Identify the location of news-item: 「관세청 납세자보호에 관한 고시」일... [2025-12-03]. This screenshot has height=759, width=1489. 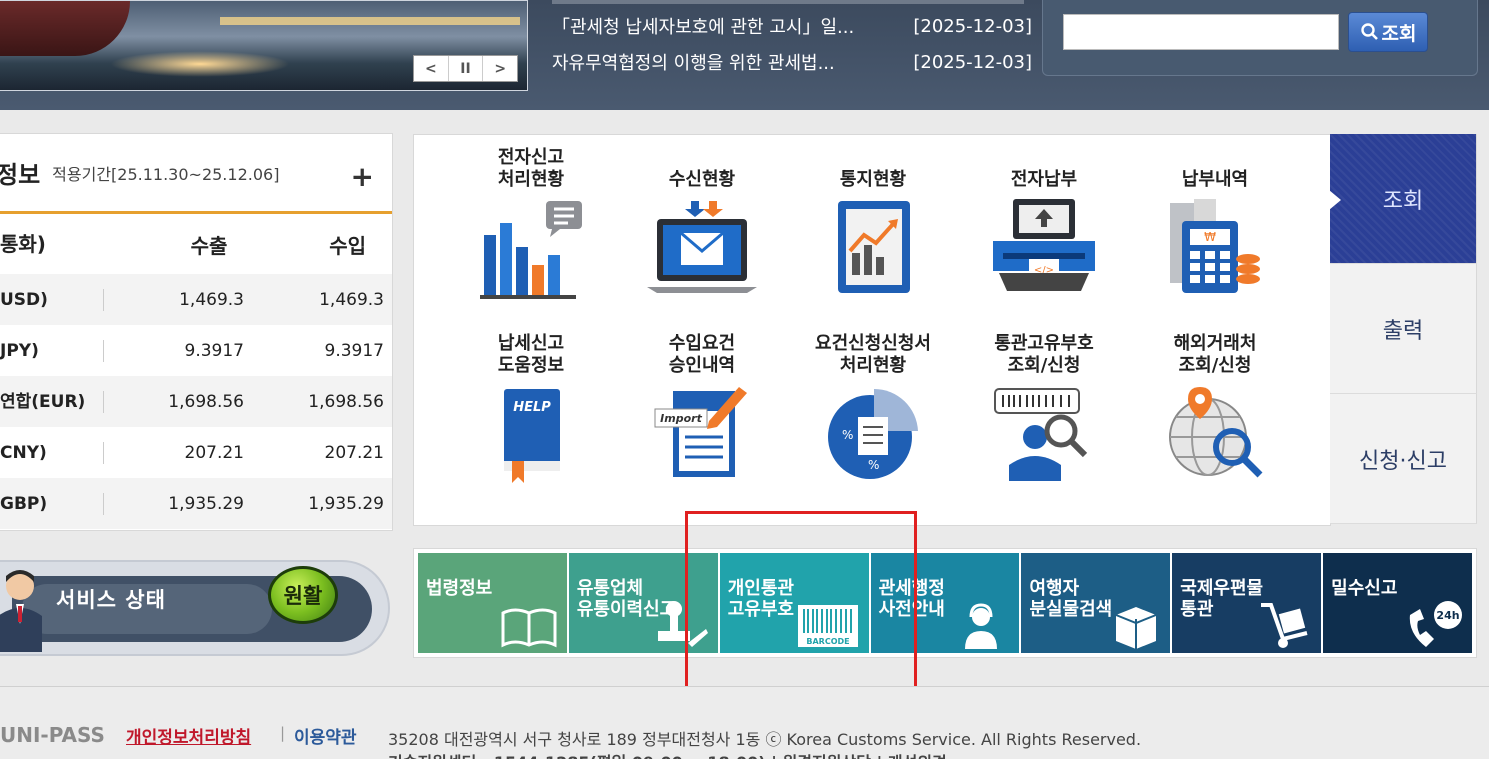
(792, 26).